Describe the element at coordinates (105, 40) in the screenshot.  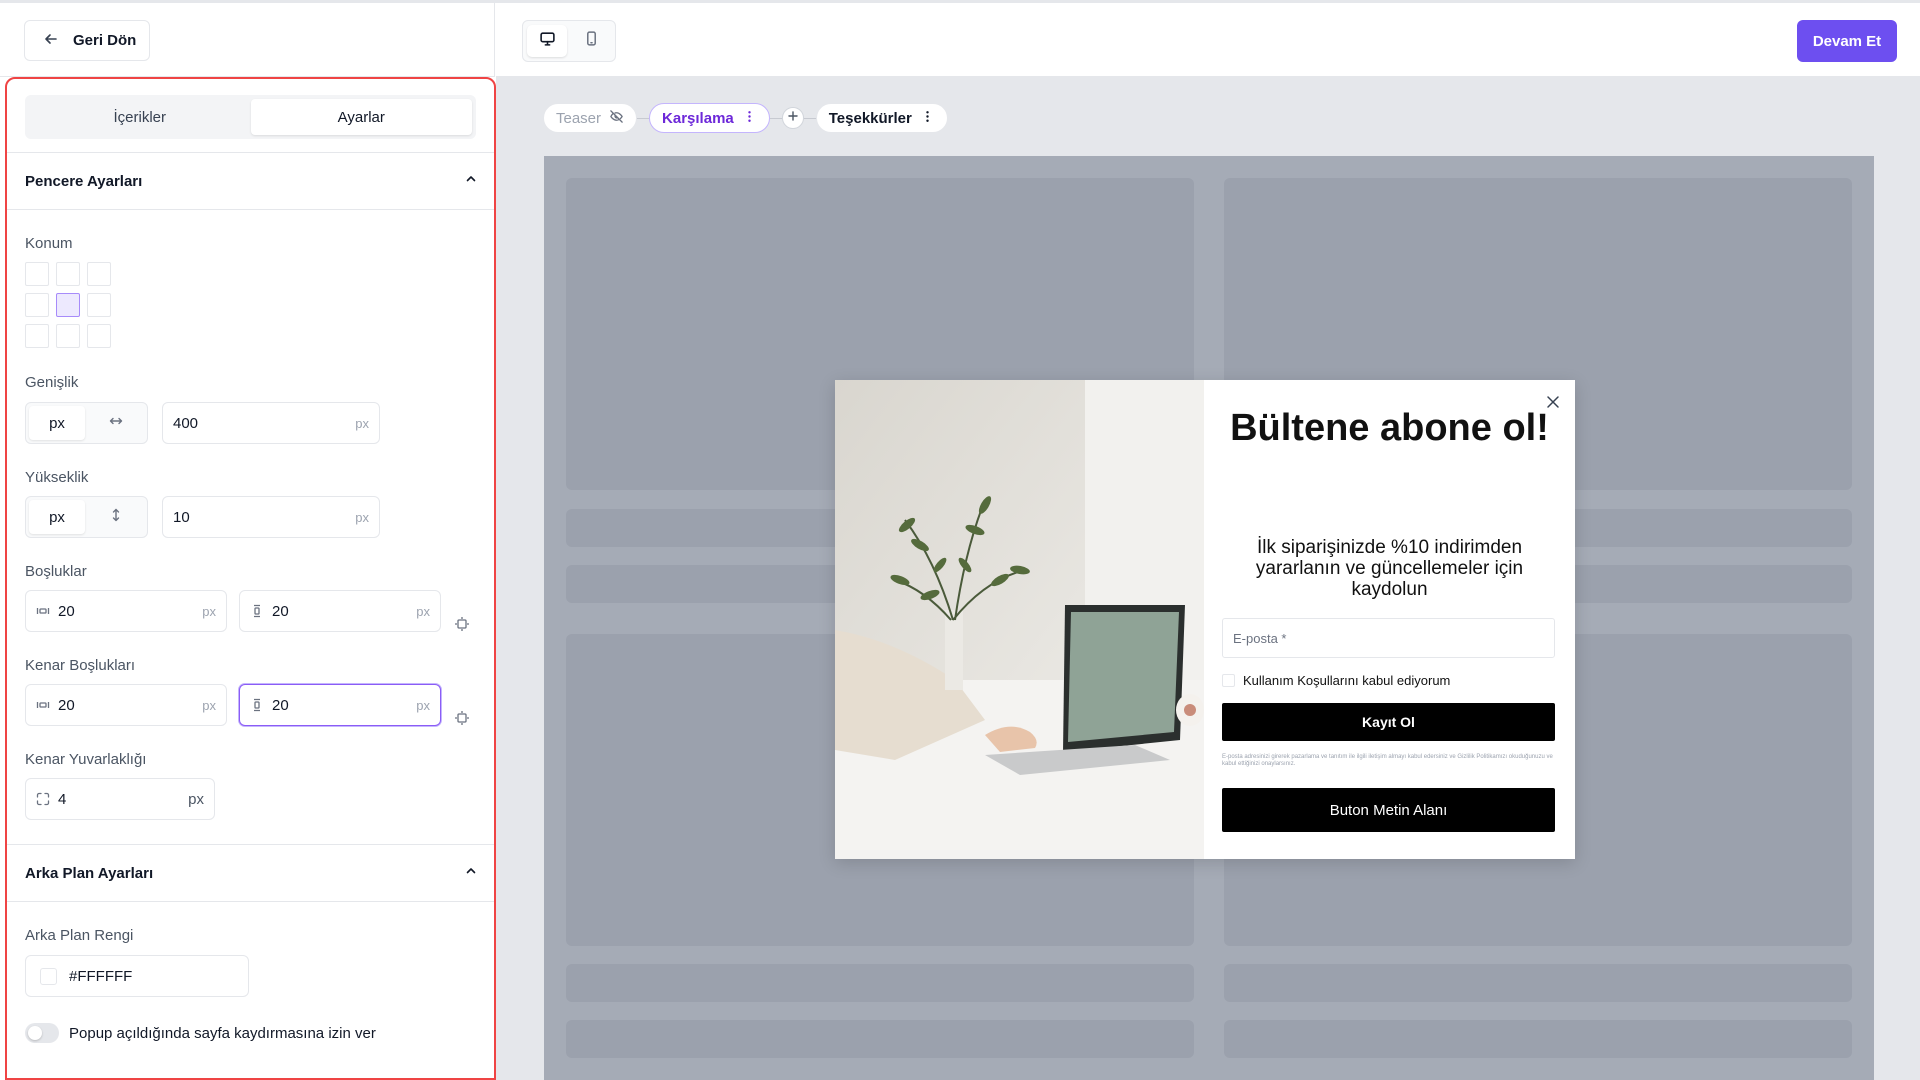
I see `back-button-label: Geri Dön` at that location.